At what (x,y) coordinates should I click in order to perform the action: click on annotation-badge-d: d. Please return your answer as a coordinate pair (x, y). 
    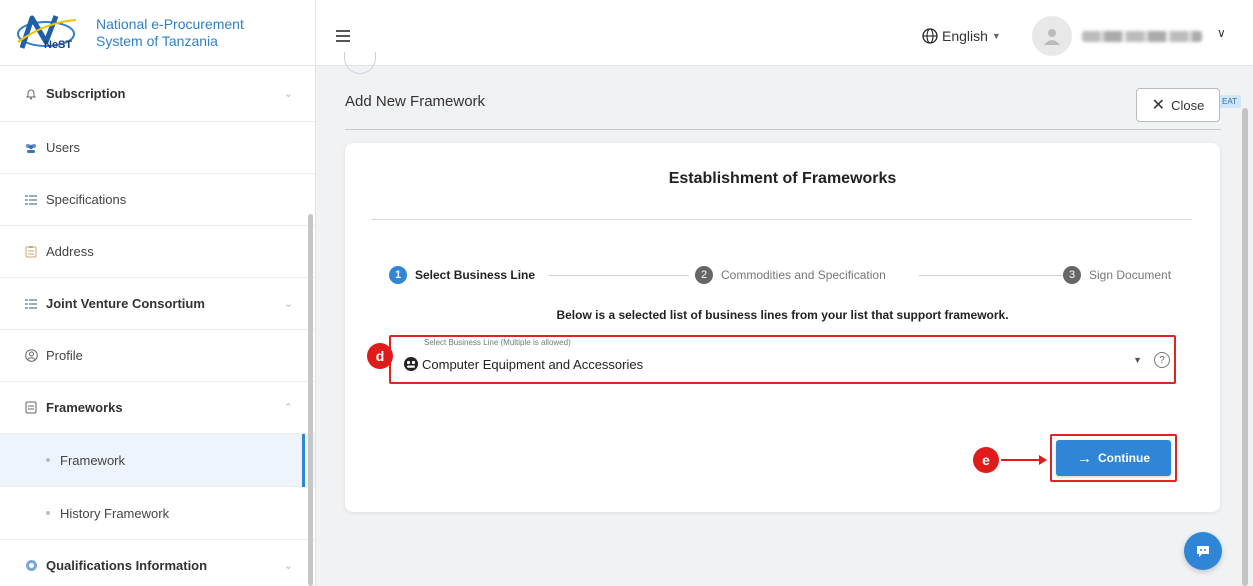
    Looking at the image, I should click on (380, 356).